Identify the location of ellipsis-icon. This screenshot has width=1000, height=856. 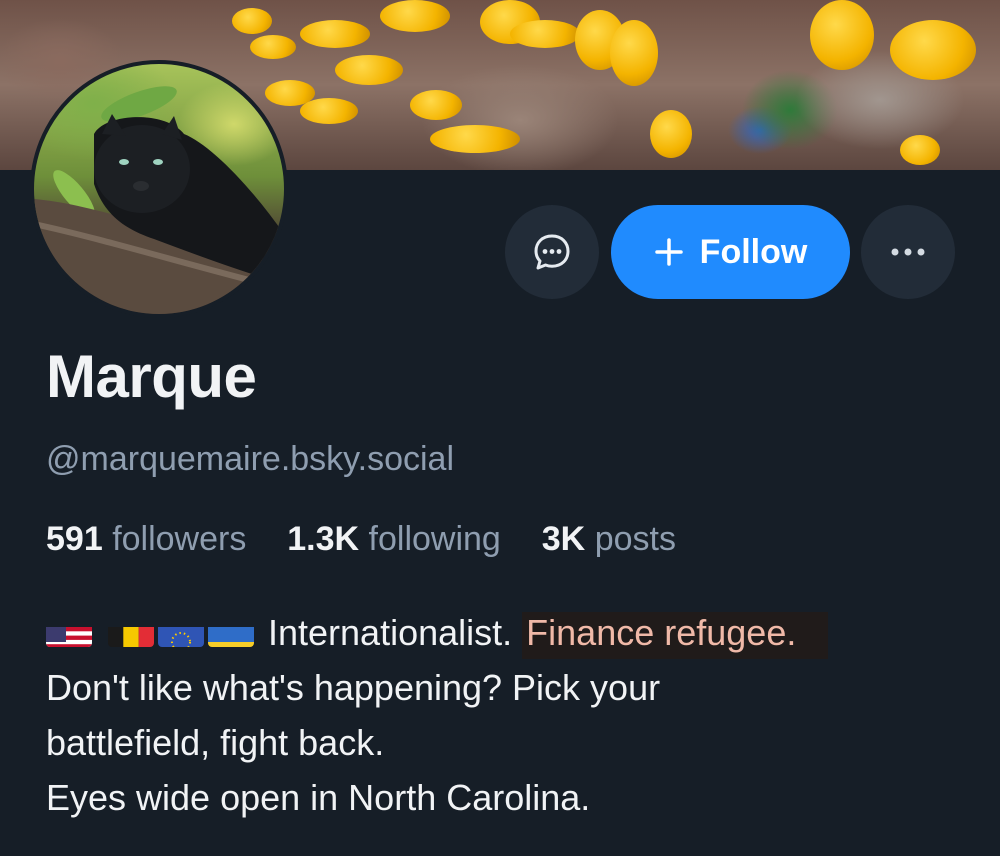
(908, 252).